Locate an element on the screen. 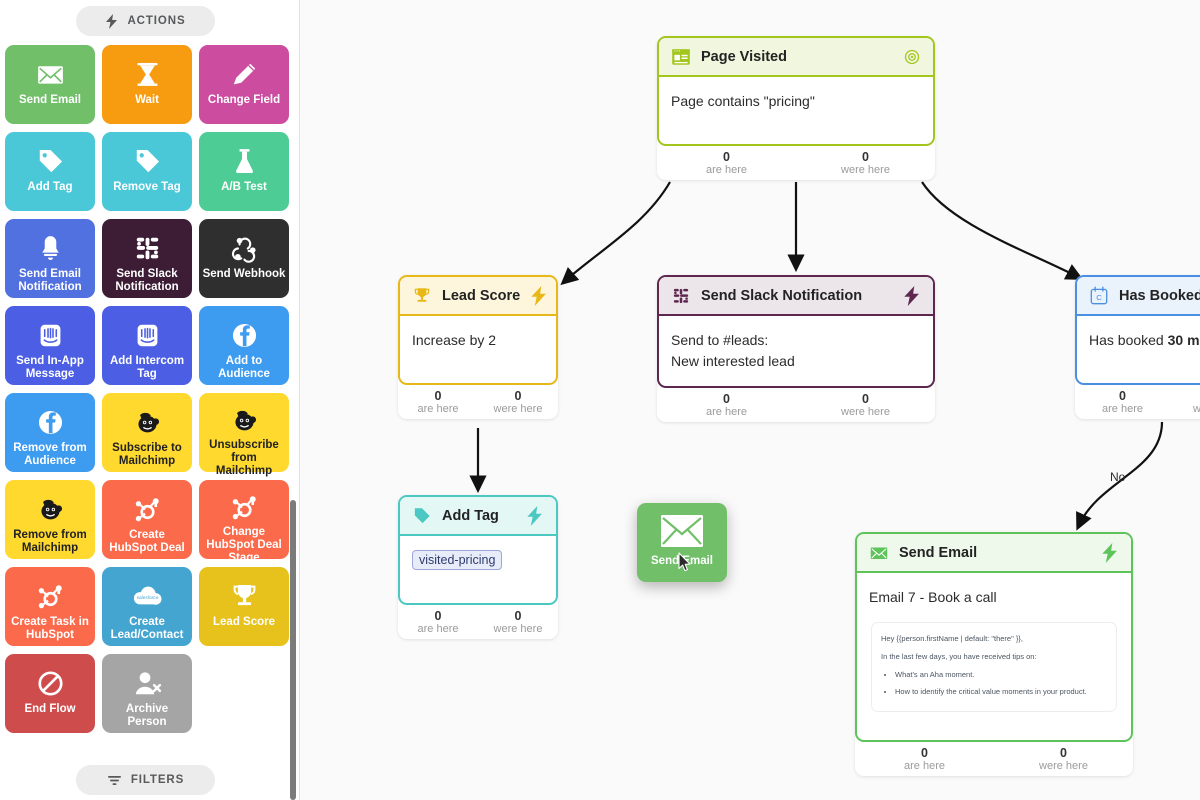 The image size is (1200, 800). action-tile-send-email: Send Email is located at coordinates (50, 84).